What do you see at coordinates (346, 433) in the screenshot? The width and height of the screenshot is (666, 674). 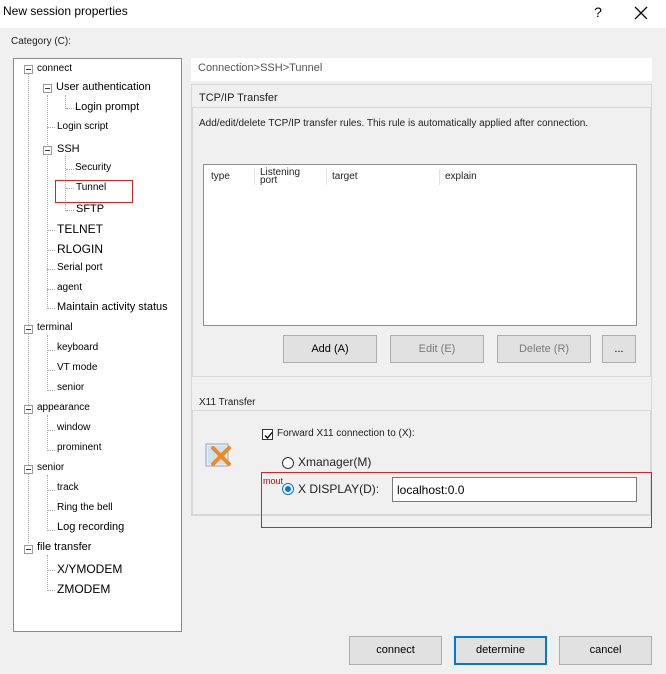 I see `forward-x11-label: Forward X11 connection to (X):` at bounding box center [346, 433].